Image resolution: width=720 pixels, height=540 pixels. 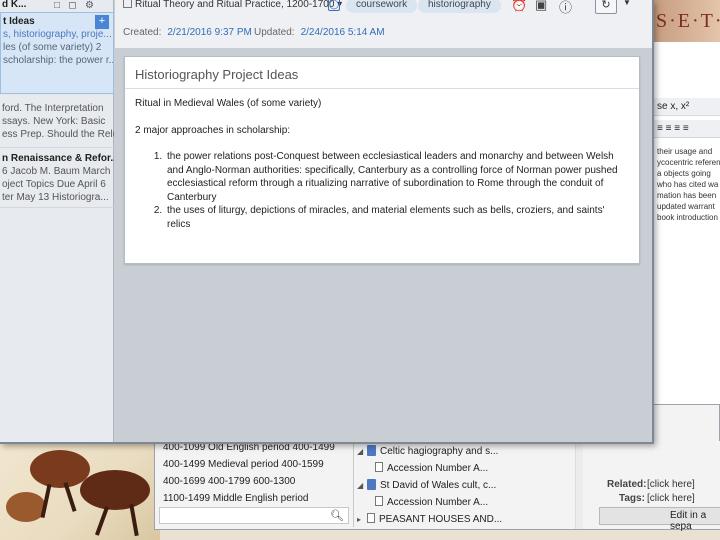 What do you see at coordinates (216, 74) in the screenshot?
I see `note-title: Historiography Project Ideas` at bounding box center [216, 74].